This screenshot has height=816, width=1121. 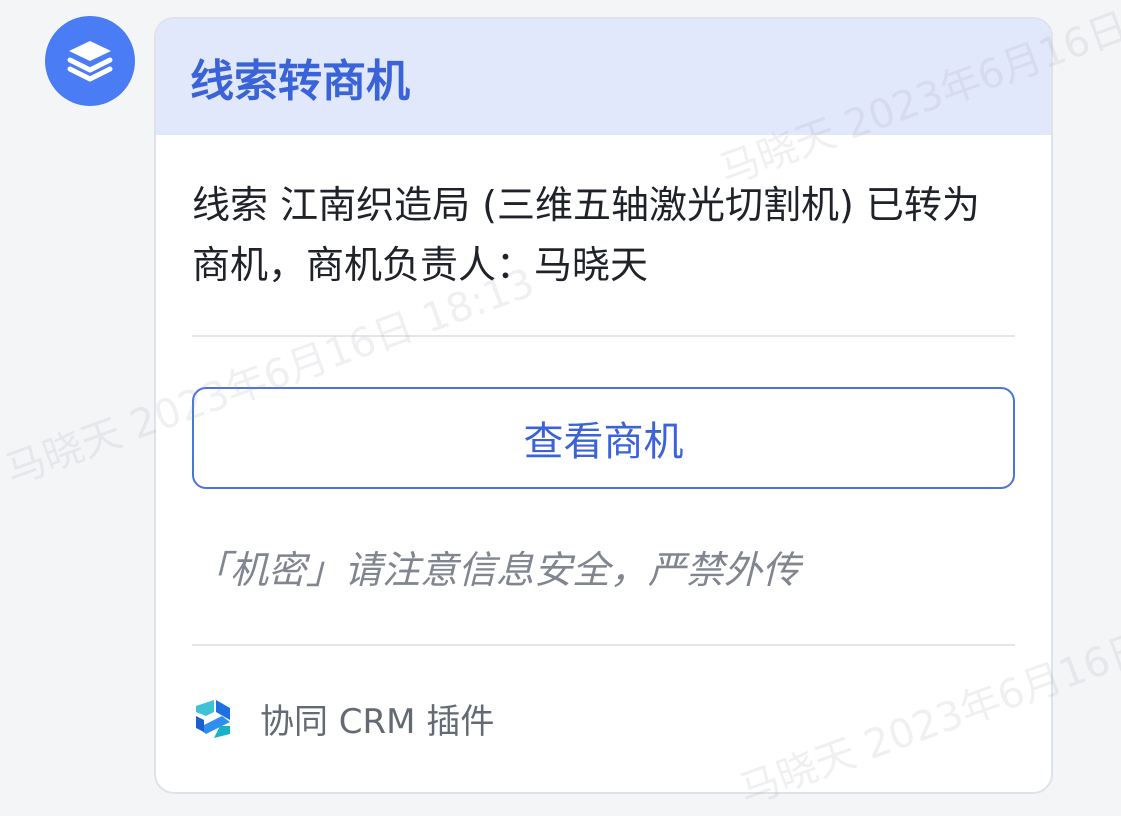 What do you see at coordinates (377, 722) in the screenshot?
I see `plugin-label: 协同 CRM 插件` at bounding box center [377, 722].